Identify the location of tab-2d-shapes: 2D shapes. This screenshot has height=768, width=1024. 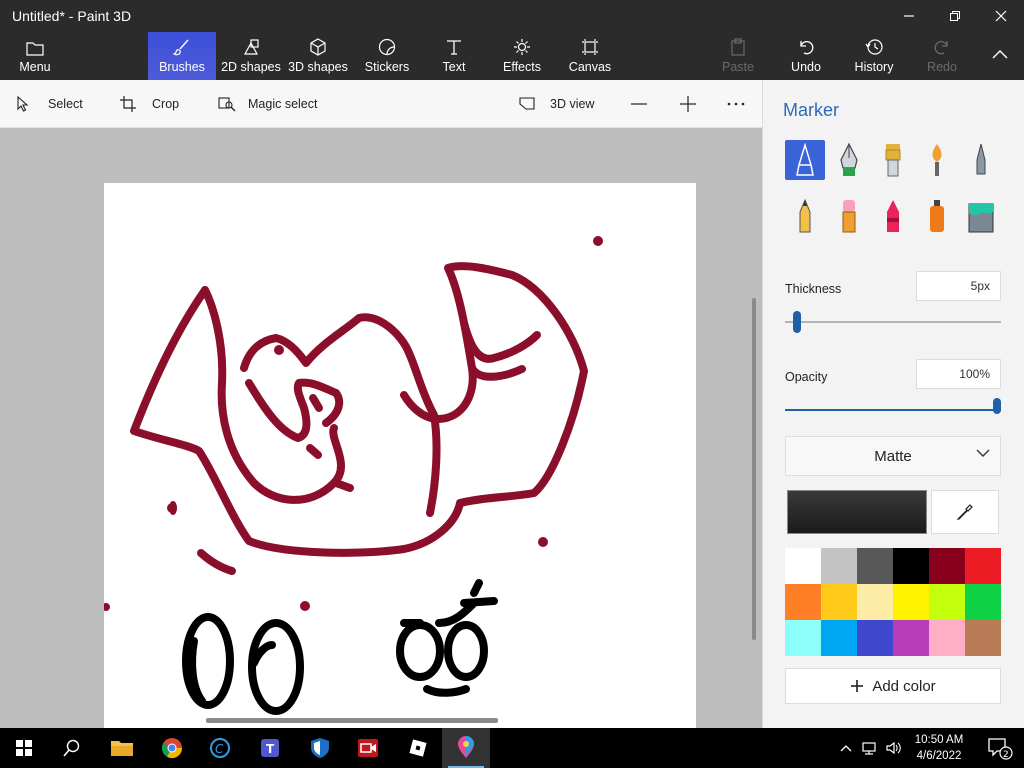
(251, 56).